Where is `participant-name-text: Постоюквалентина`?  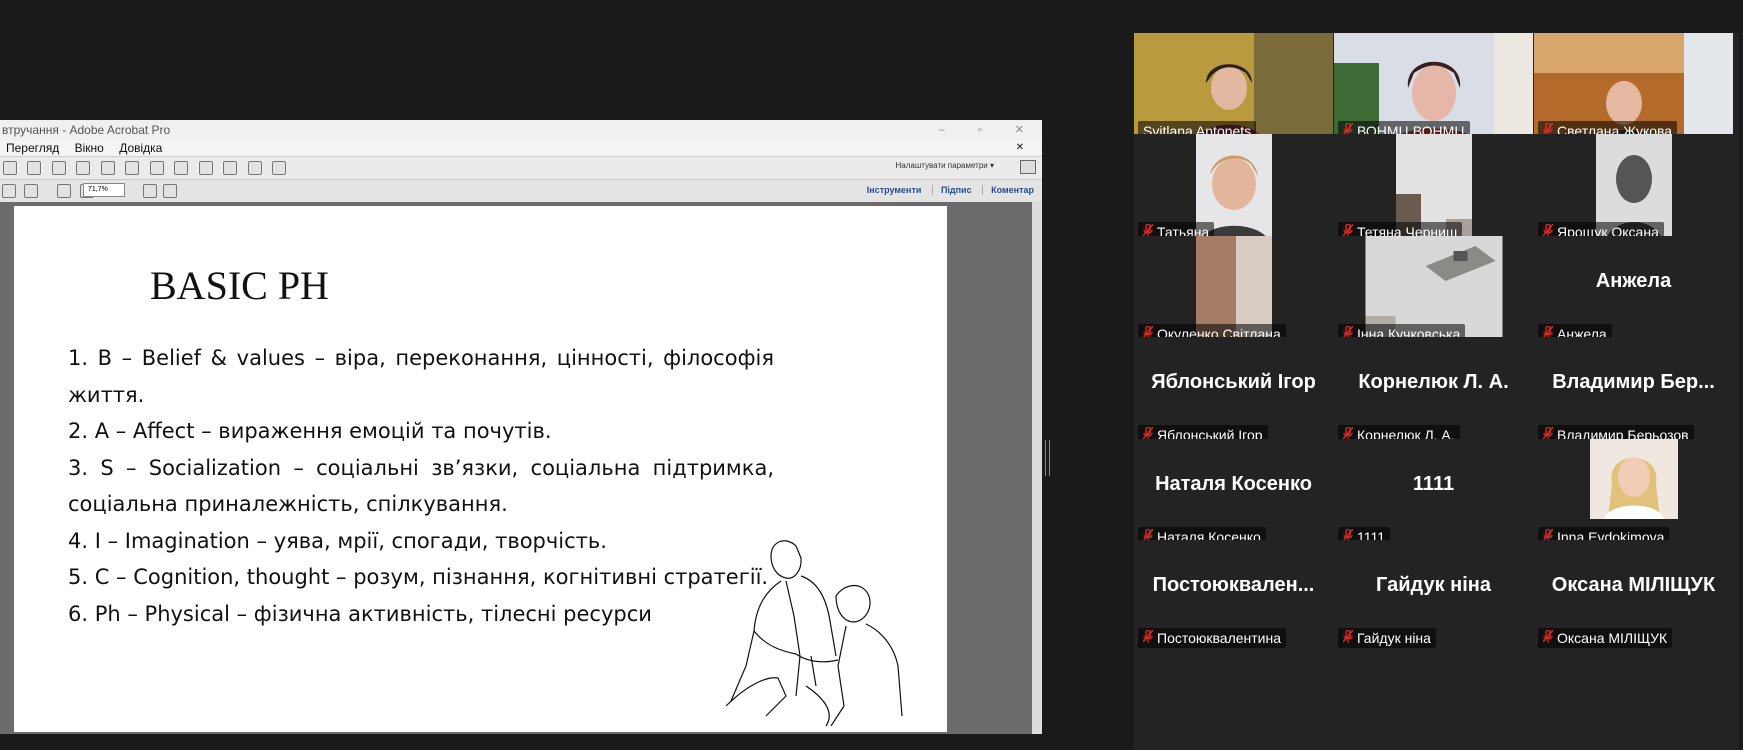
participant-name-text: Постоюквалентина is located at coordinates (1219, 638).